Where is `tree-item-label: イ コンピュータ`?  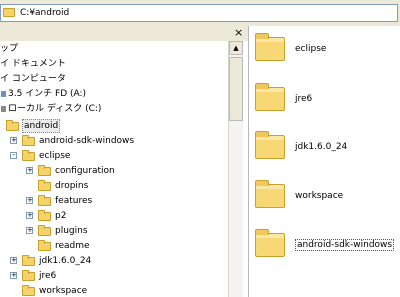
tree-item-label: イ コンピュータ is located at coordinates (33, 79).